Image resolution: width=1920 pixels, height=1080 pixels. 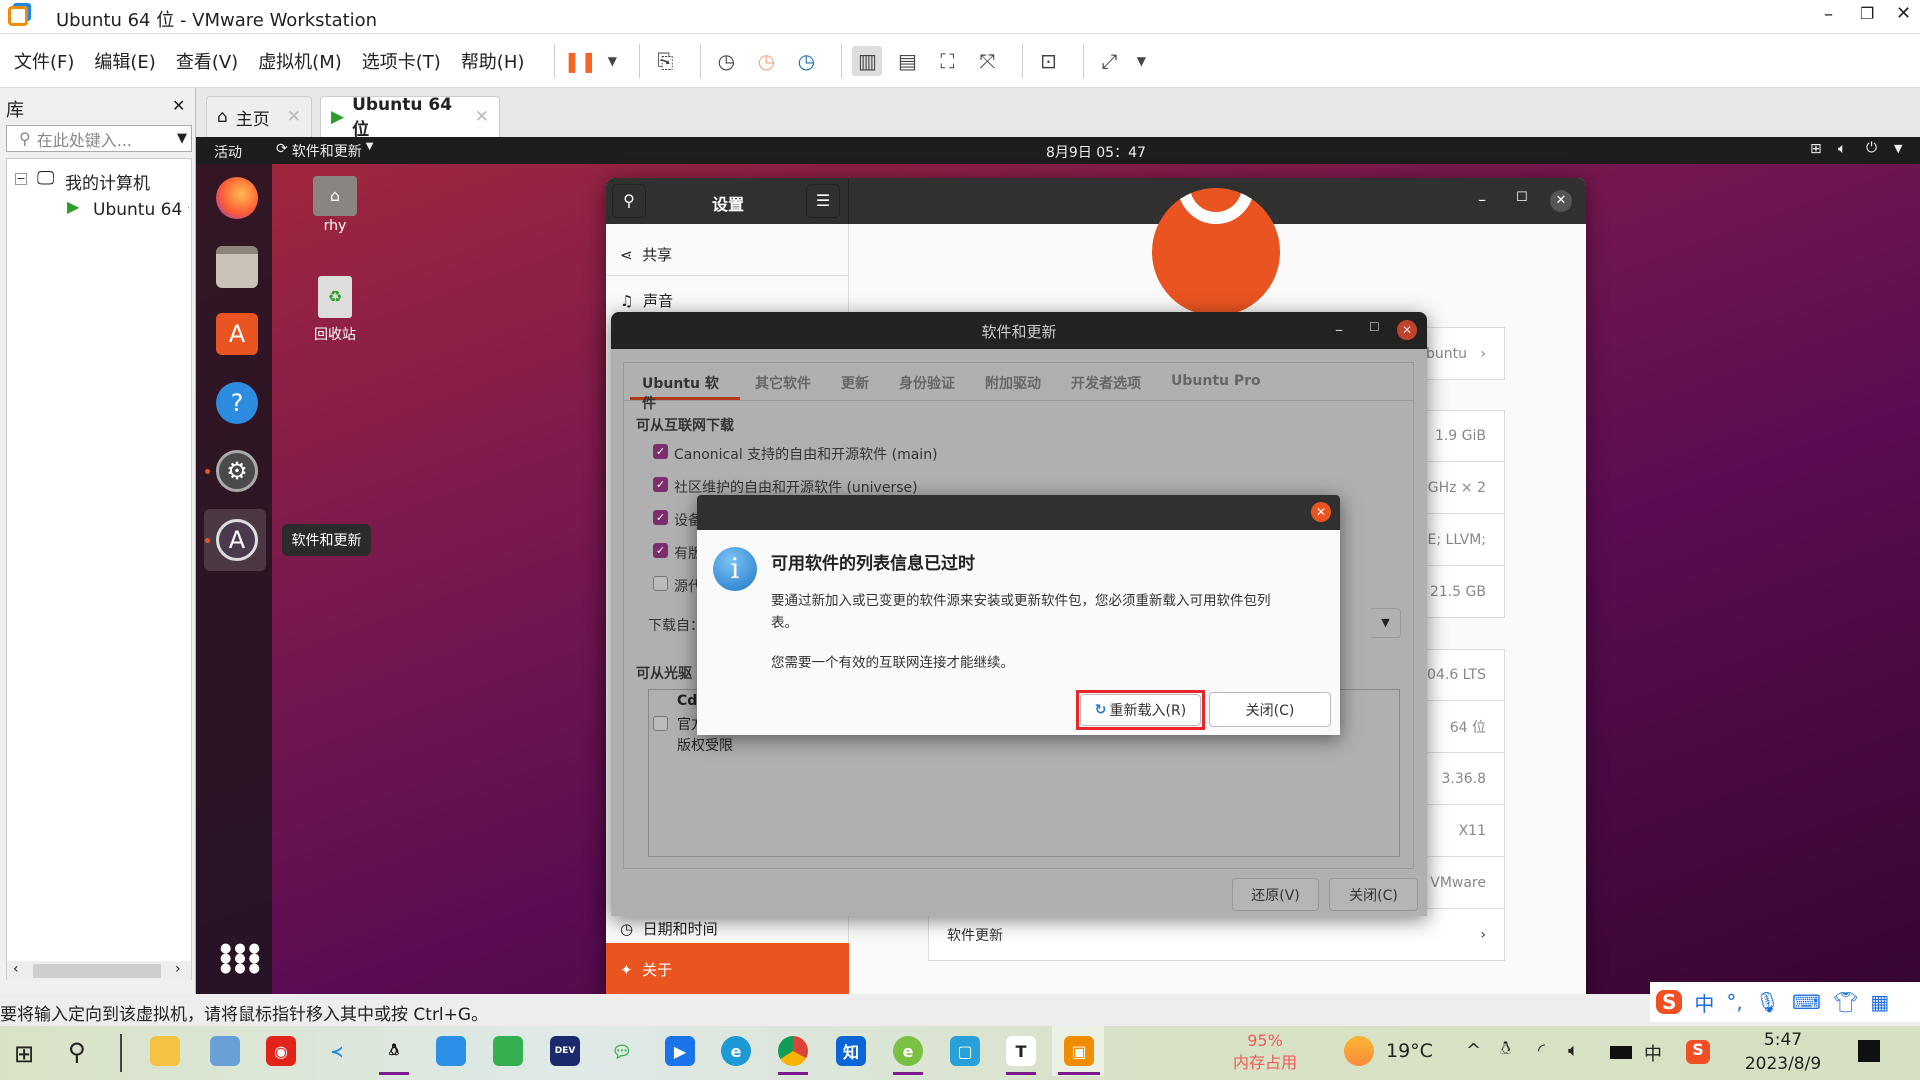 I want to click on tab-ubuntu: ▶ Ubuntu 64 位 ✕, so click(x=410, y=117).